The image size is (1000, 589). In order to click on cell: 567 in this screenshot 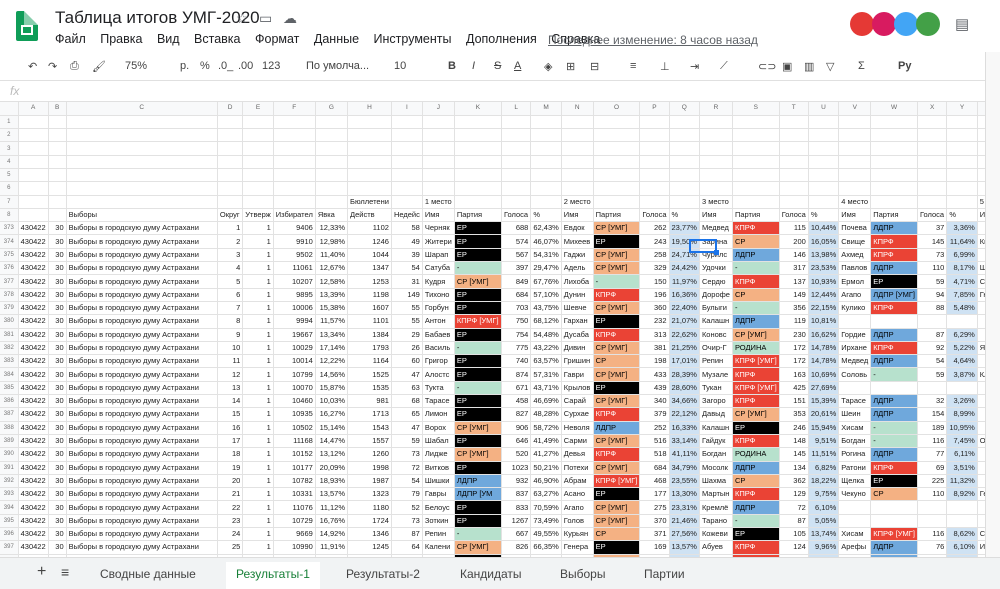, I will do `click(516, 255)`.